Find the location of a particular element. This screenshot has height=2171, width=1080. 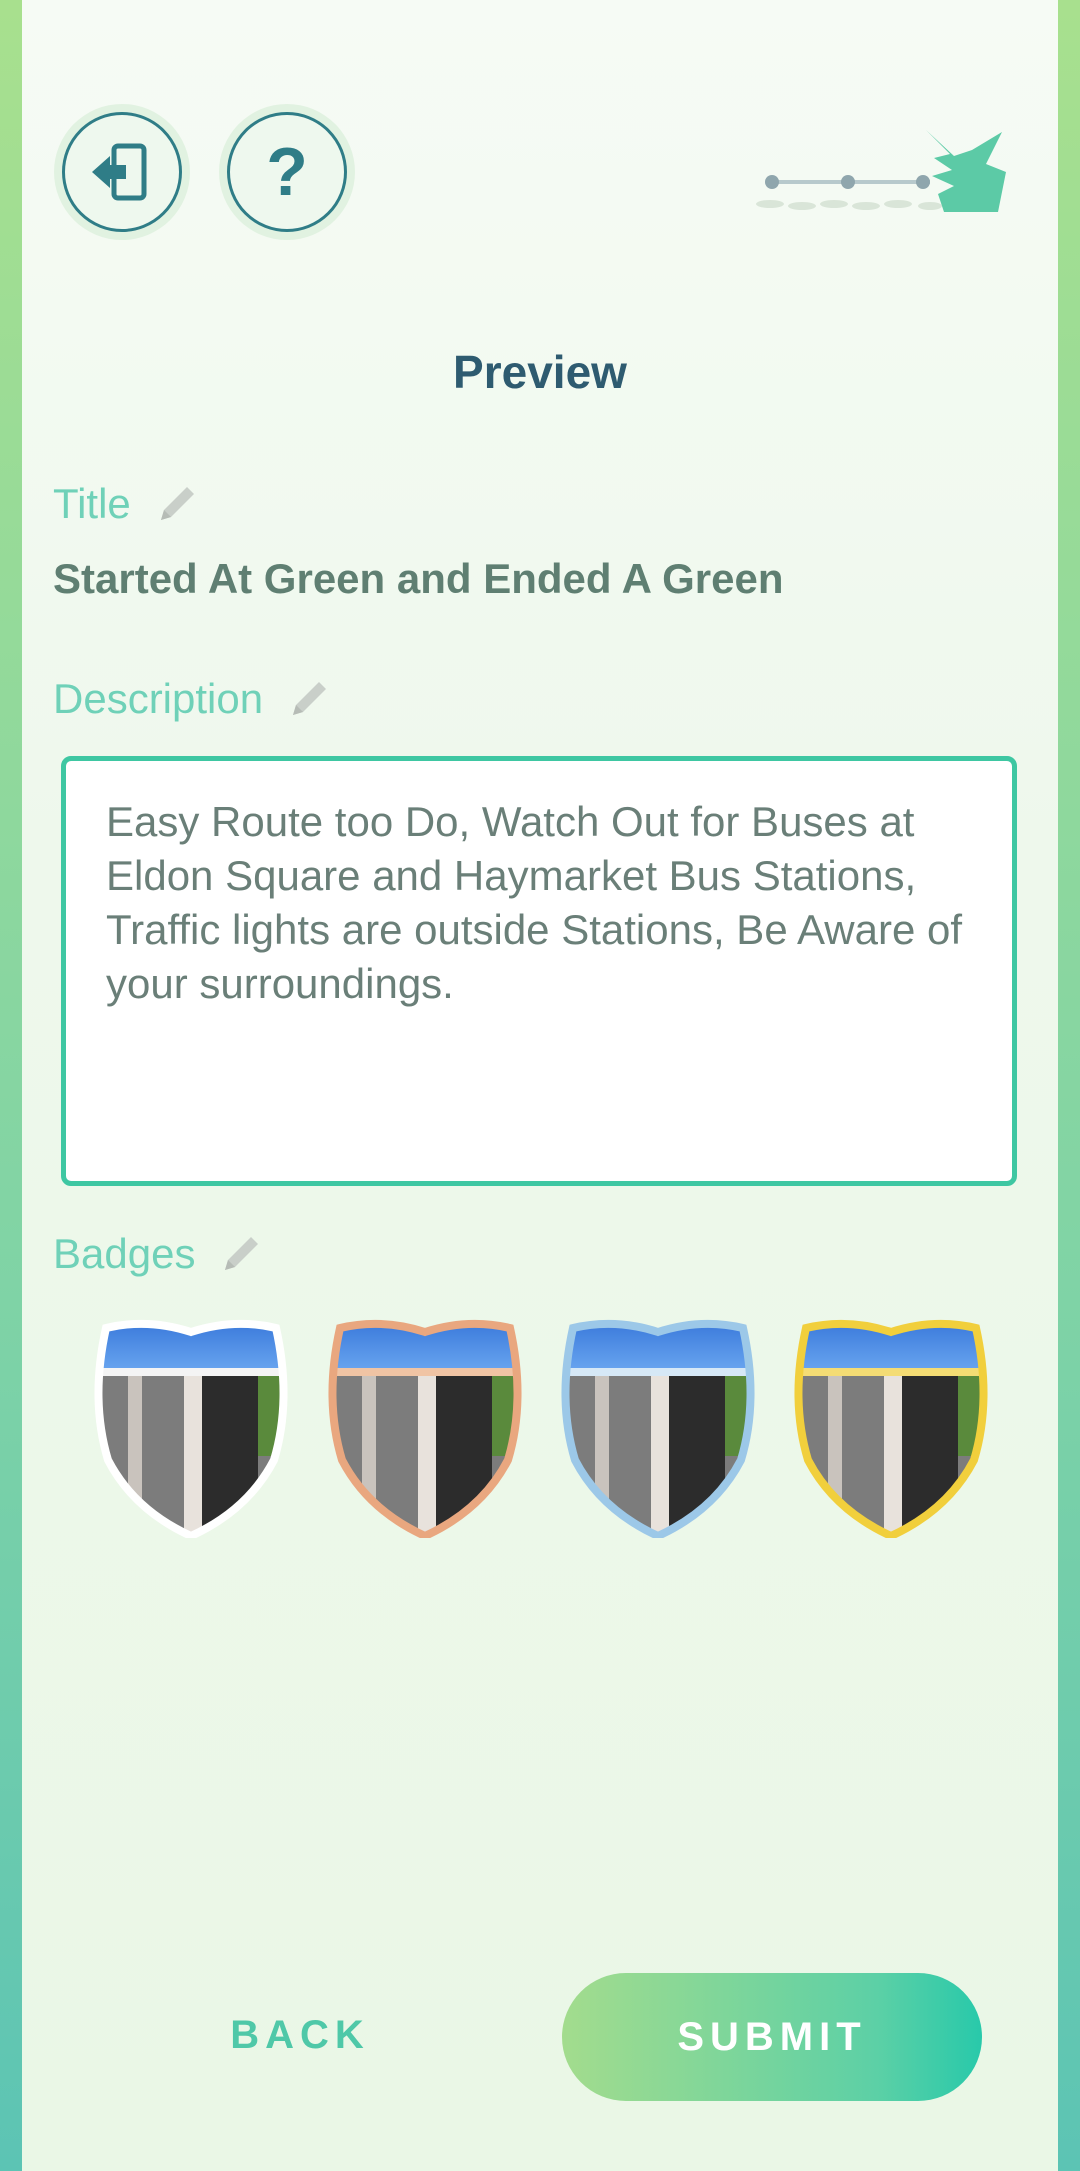

description-label-text: Description is located at coordinates (158, 698).